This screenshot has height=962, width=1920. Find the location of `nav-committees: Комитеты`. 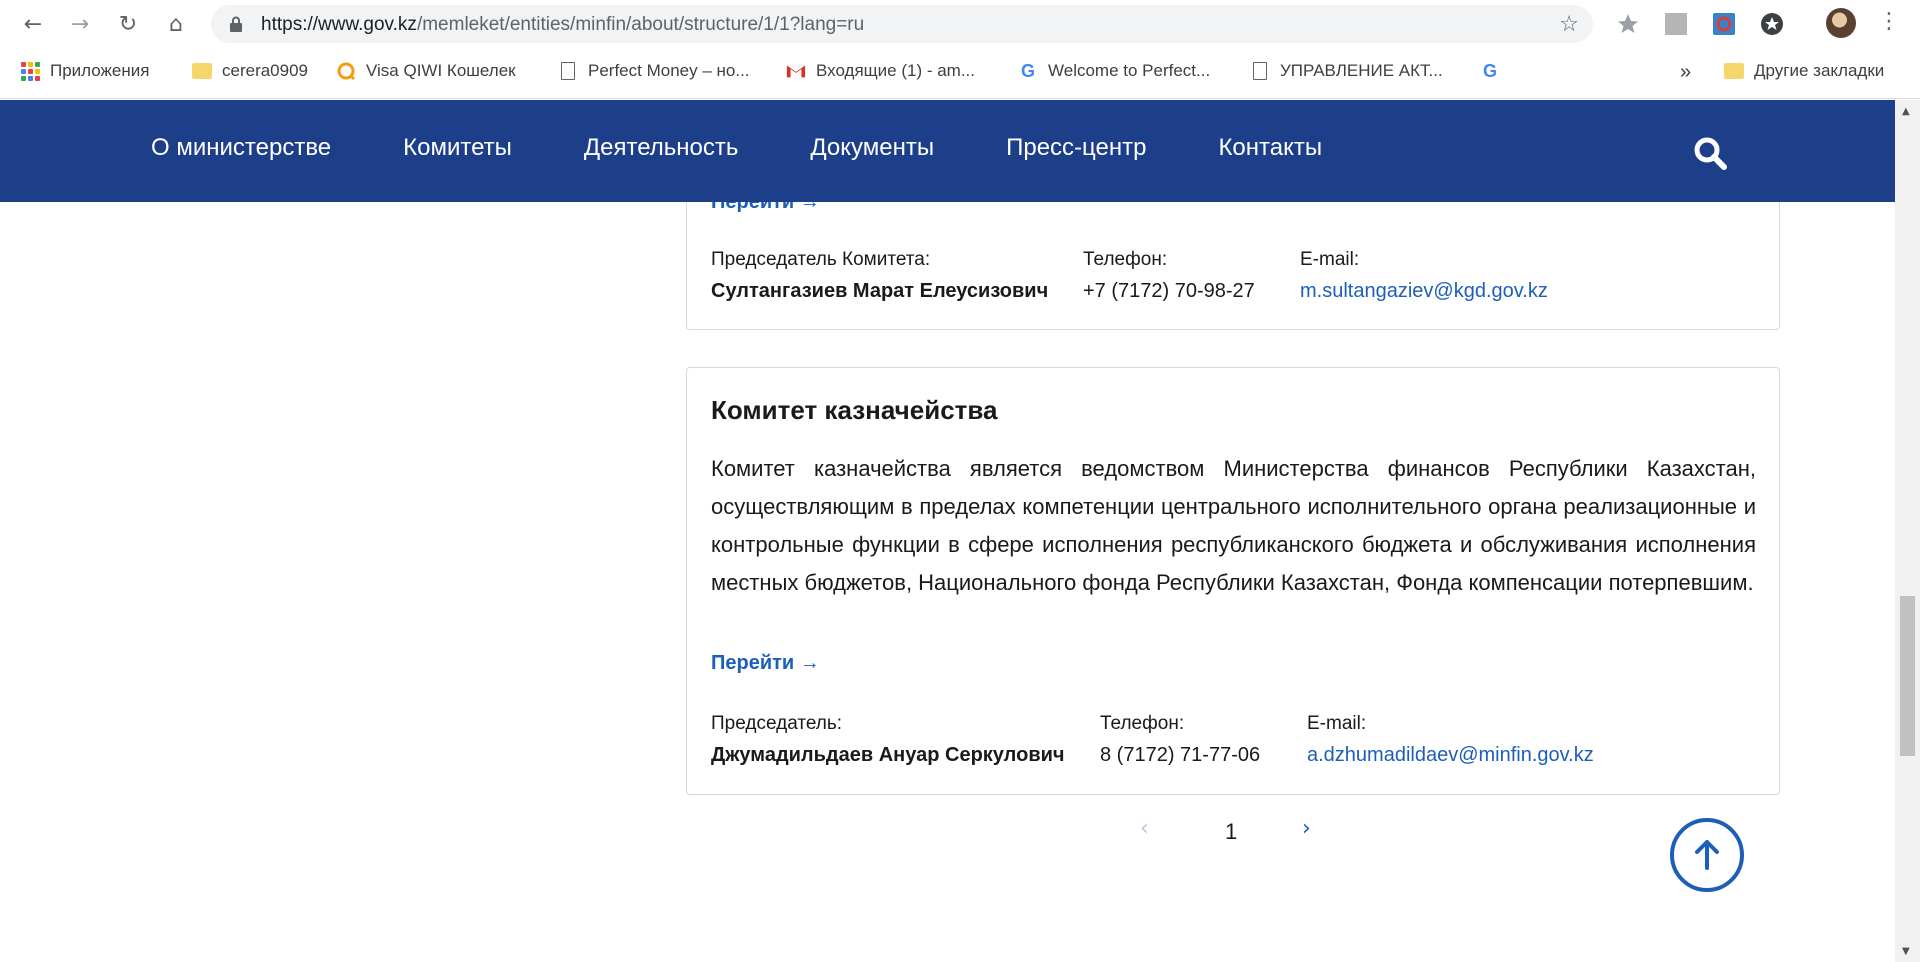

nav-committees: Комитеты is located at coordinates (457, 148).